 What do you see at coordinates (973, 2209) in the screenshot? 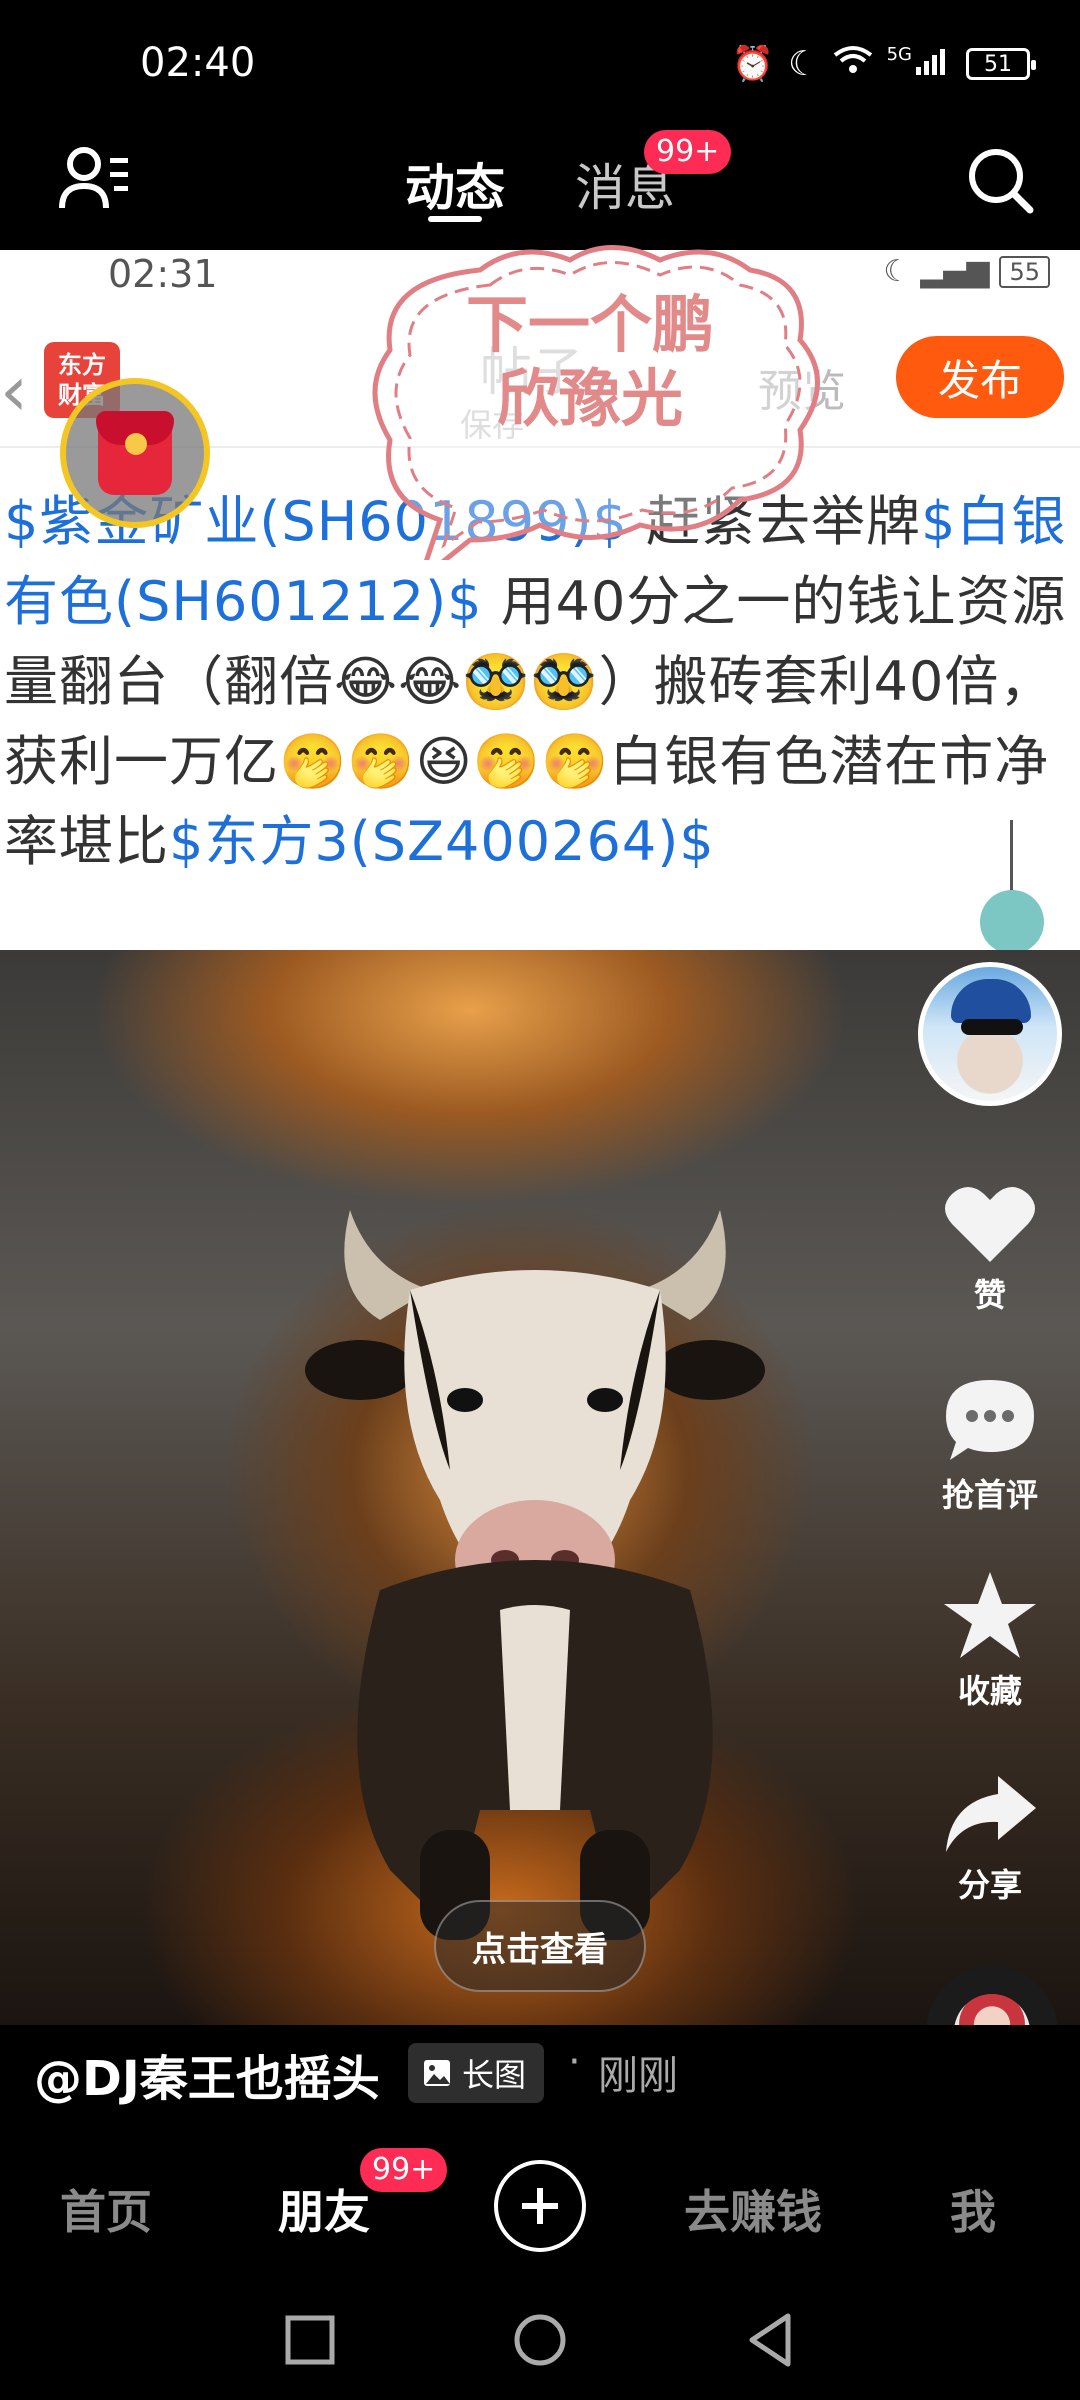
I see `tab-me: 我` at bounding box center [973, 2209].